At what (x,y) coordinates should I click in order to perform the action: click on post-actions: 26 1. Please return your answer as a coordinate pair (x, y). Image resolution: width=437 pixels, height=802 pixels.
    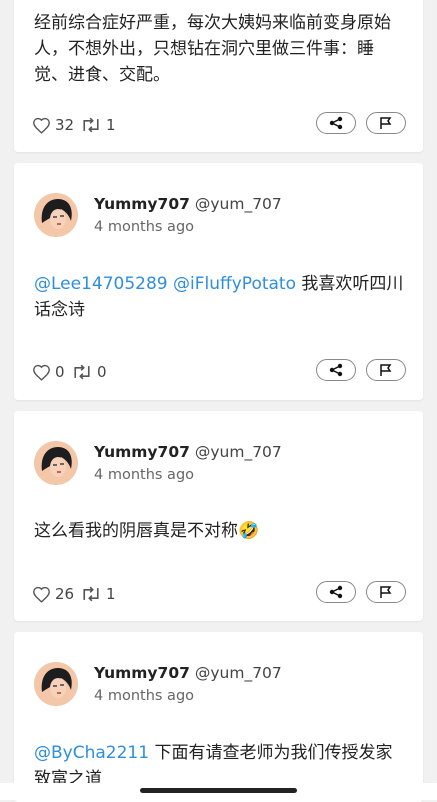
    Looking at the image, I should click on (218, 595).